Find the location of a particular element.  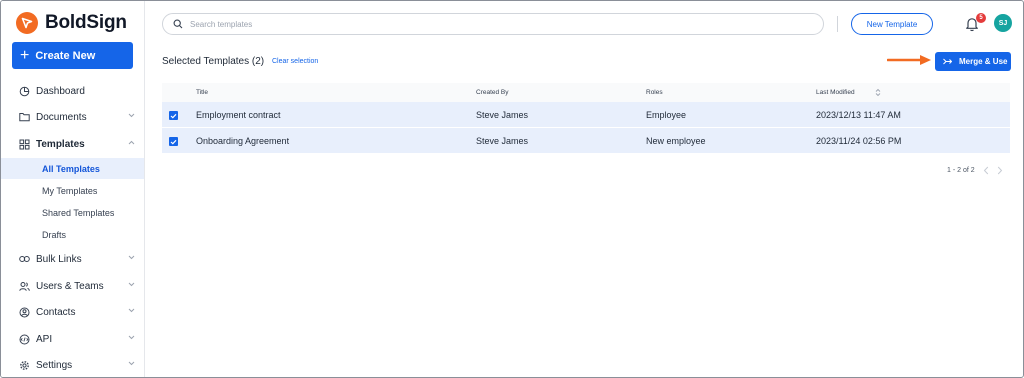

column-header-title: Title is located at coordinates (202, 92).